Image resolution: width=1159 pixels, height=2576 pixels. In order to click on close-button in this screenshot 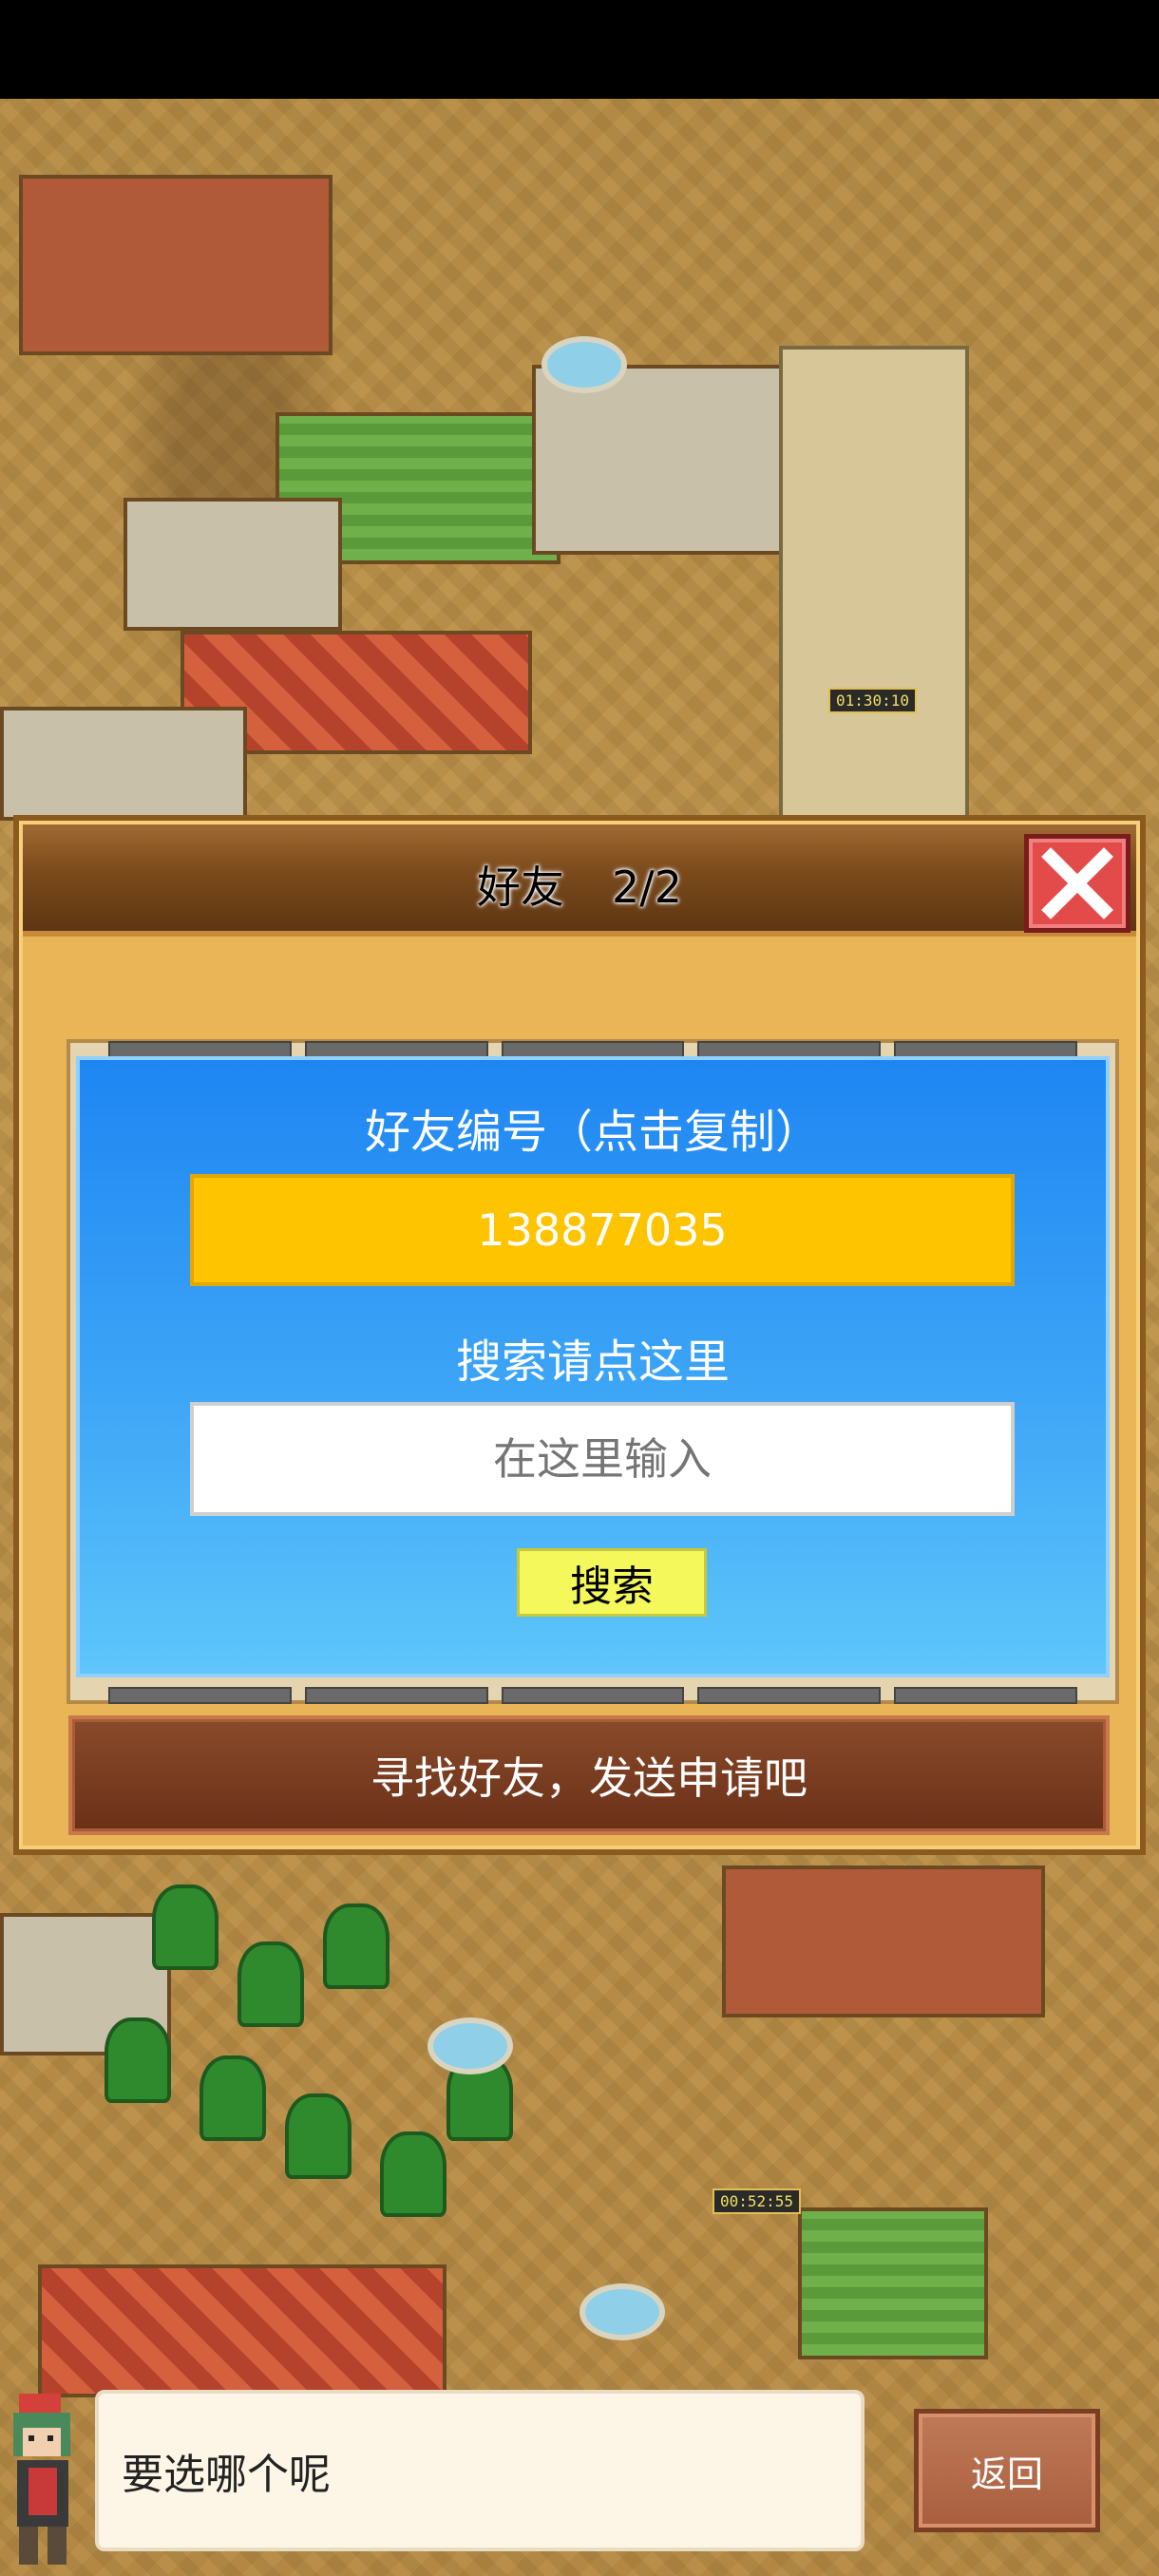, I will do `click(1077, 883)`.